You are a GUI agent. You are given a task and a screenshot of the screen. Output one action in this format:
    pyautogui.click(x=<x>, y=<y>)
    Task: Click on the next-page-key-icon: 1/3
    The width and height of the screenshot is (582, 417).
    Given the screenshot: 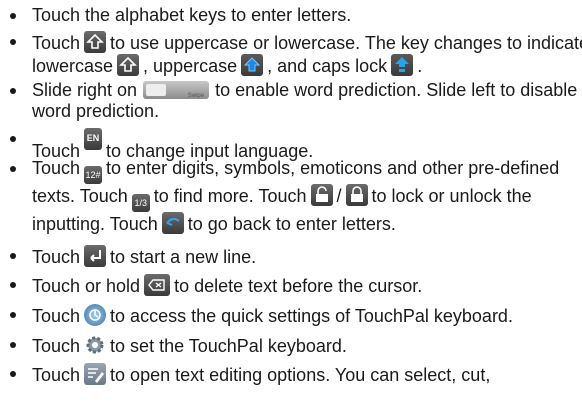 What is the action you would take?
    pyautogui.click(x=140, y=203)
    